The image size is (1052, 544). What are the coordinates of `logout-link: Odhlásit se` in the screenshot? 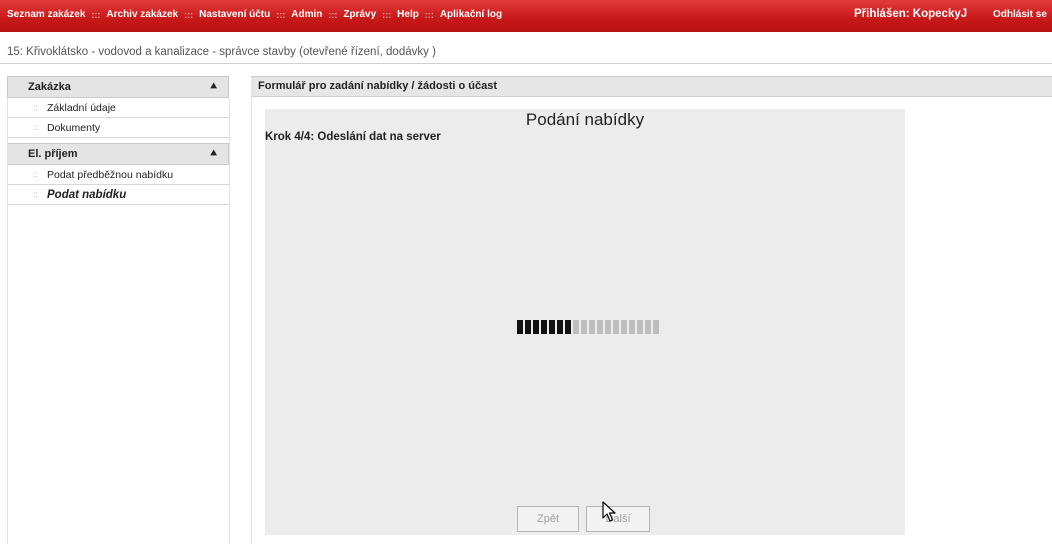 It's located at (1020, 14).